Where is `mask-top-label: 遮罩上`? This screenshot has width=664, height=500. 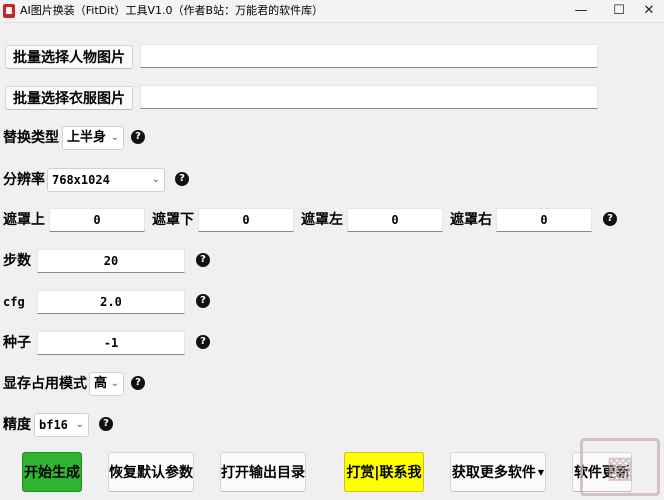
mask-top-label: 遮罩上 is located at coordinates (24, 220).